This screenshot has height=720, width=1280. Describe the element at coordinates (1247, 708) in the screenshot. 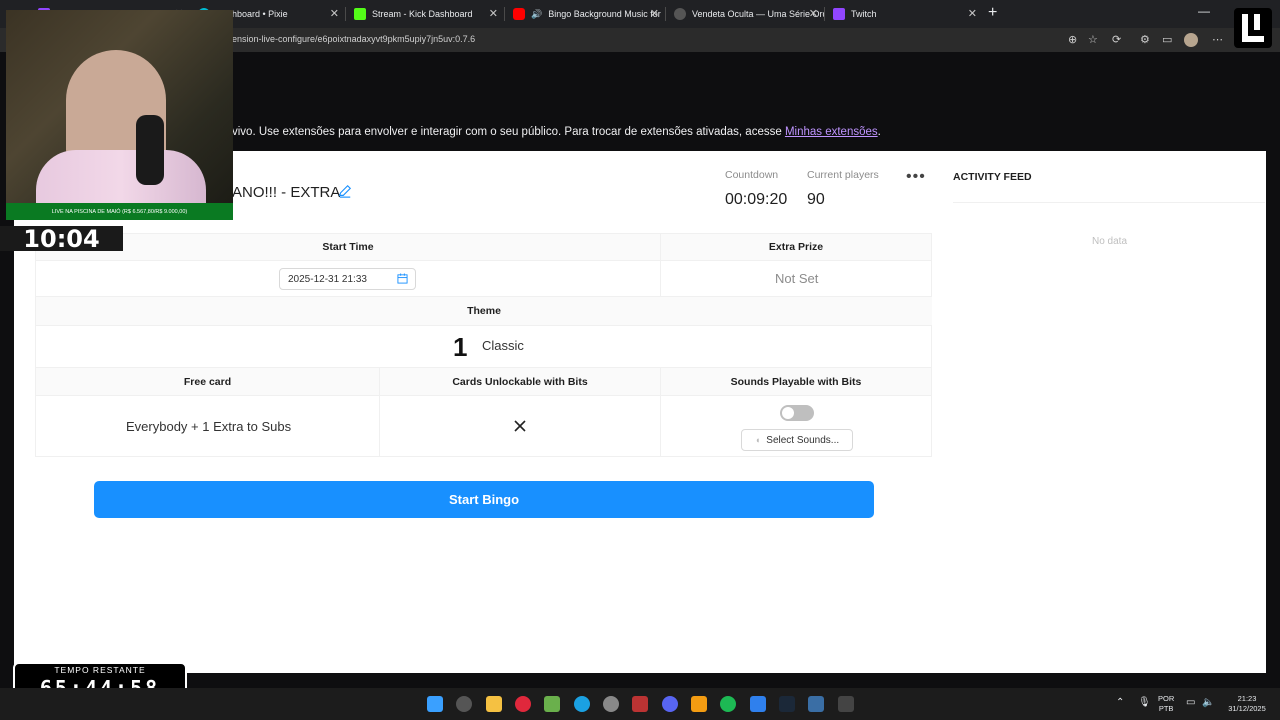

I see `clock-date-text: 31/12/2025` at that location.